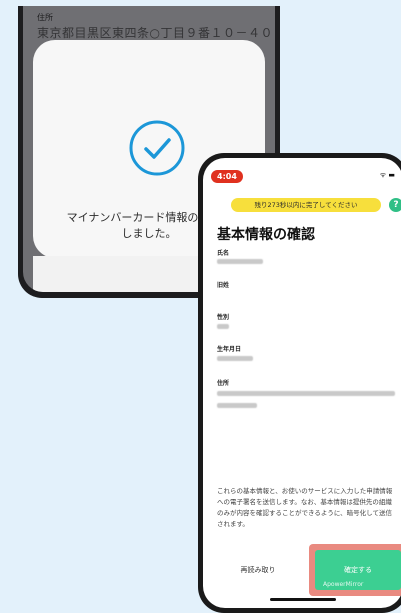 Image resolution: width=401 pixels, height=613 pixels. Describe the element at coordinates (223, 383) in the screenshot. I see `field-label-address: 住所` at that location.